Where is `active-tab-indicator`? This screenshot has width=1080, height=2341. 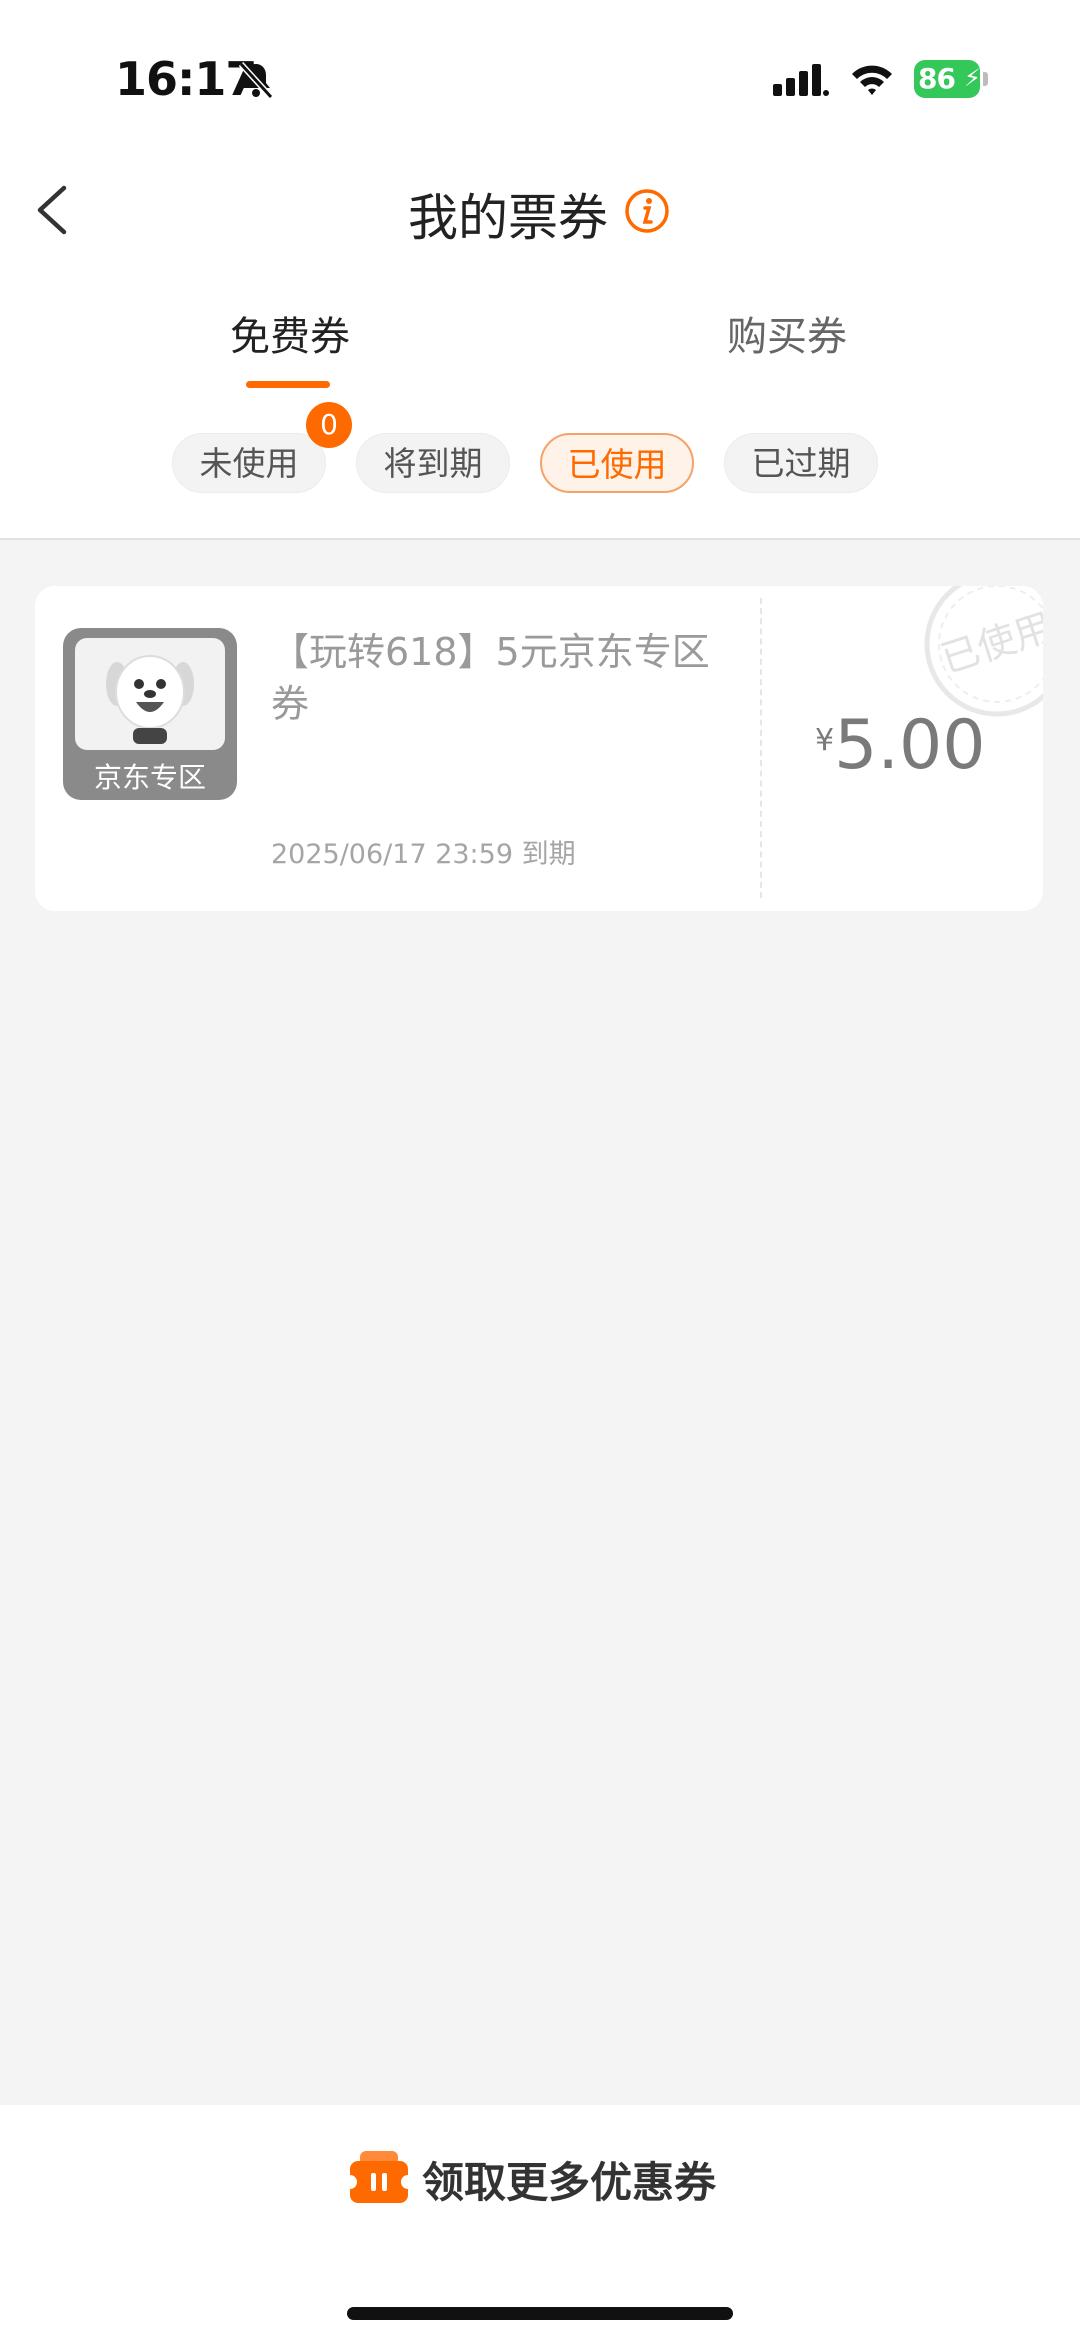 active-tab-indicator is located at coordinates (288, 384).